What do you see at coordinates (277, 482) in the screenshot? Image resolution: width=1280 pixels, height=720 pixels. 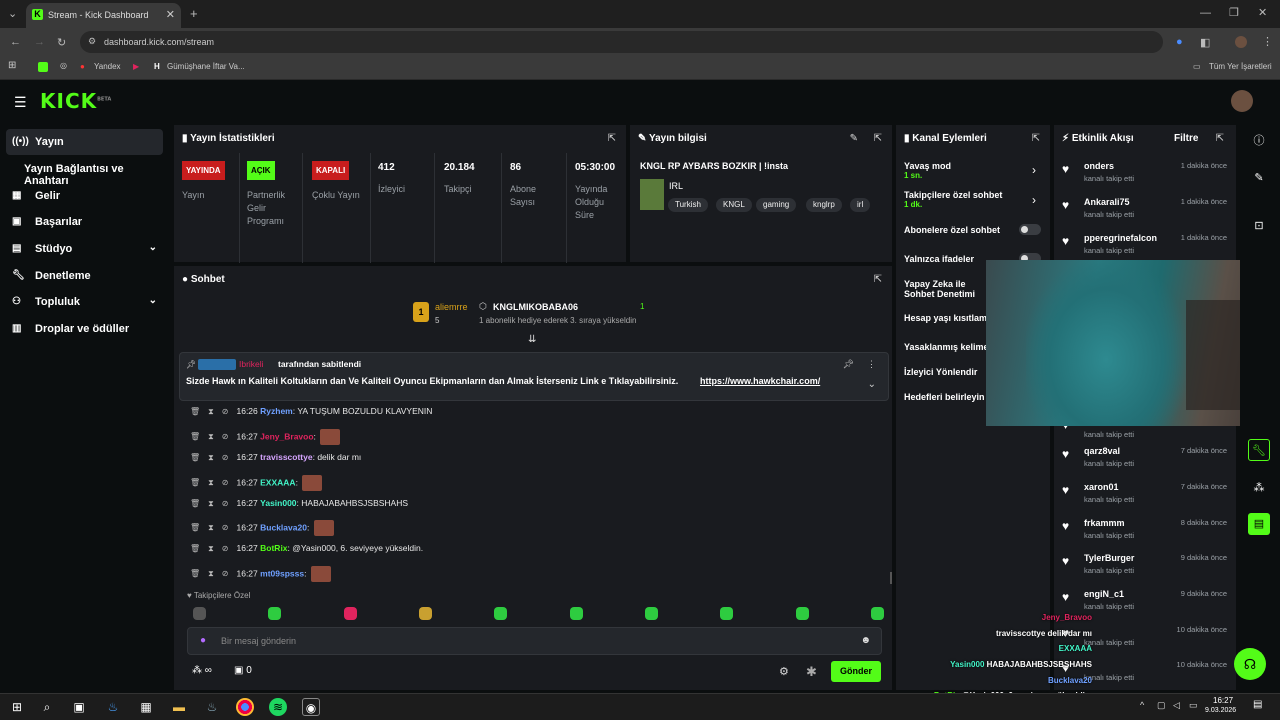 I see `message-user: EXXAAA` at bounding box center [277, 482].